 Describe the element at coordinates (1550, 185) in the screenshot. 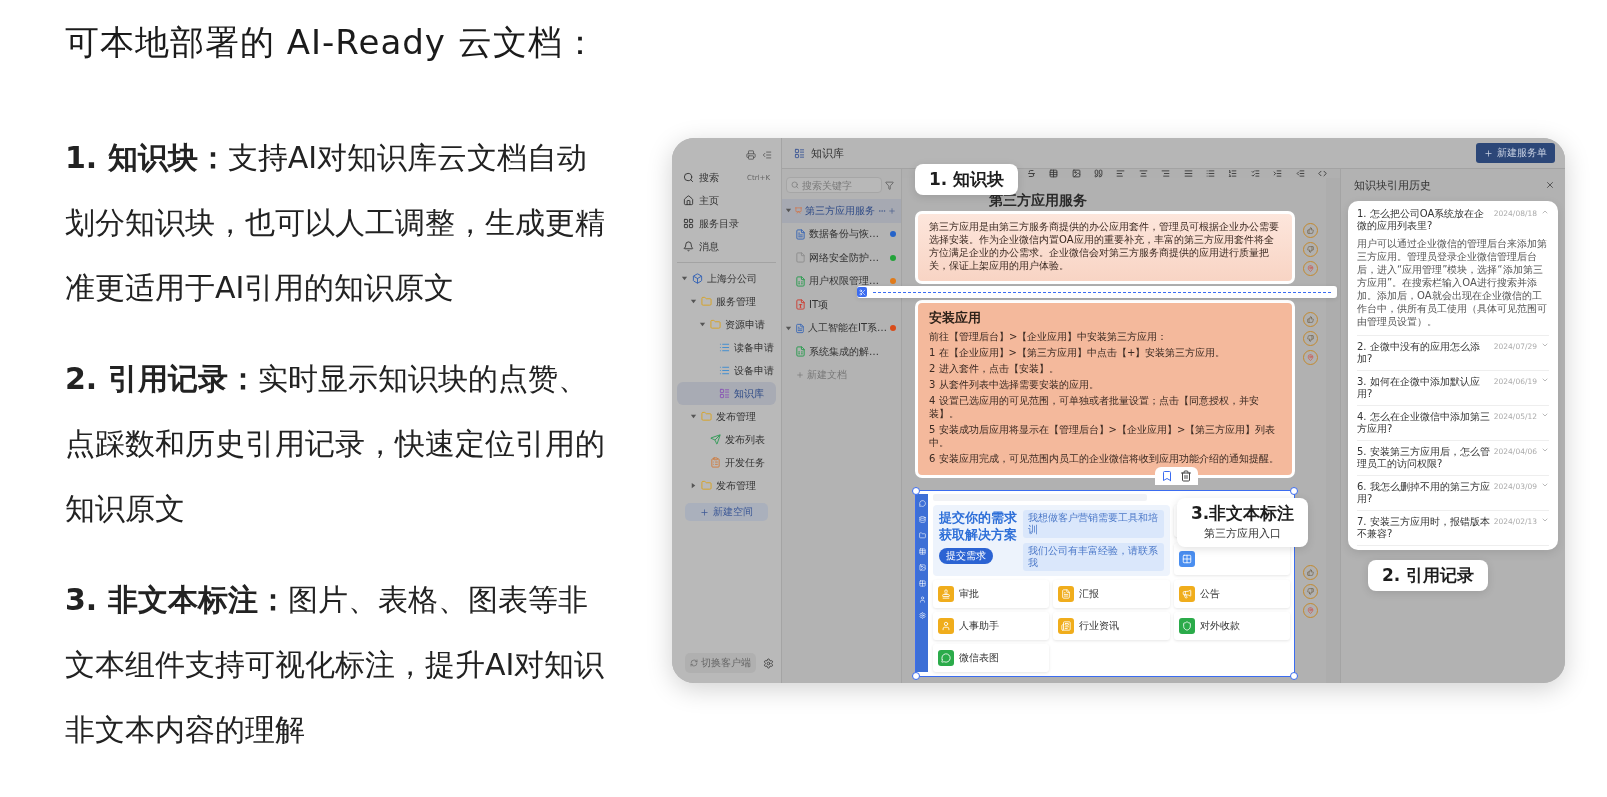

I see `close-icon` at that location.